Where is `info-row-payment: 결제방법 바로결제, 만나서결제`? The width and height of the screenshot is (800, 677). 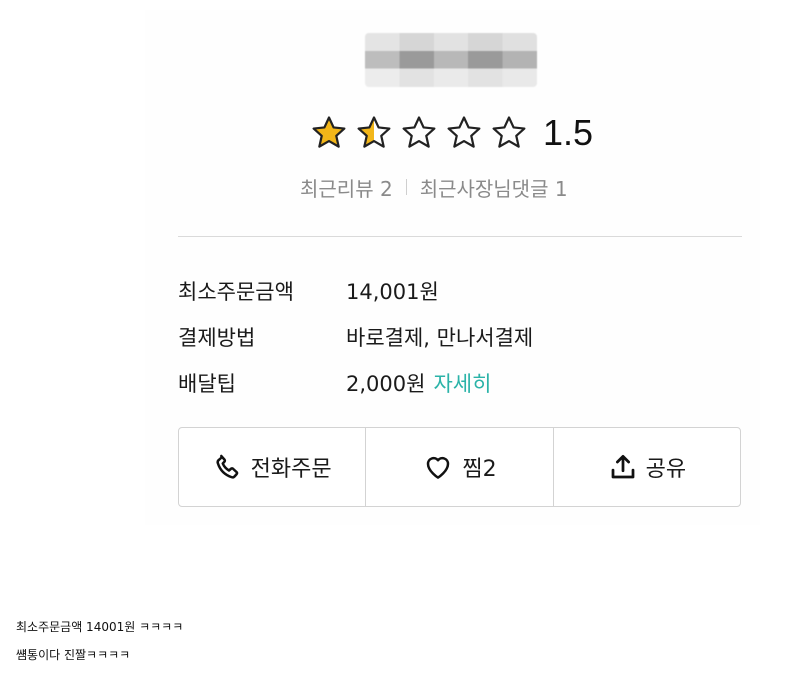
info-row-payment: 결제방법 바로결제, 만나서결제 is located at coordinates (355, 337).